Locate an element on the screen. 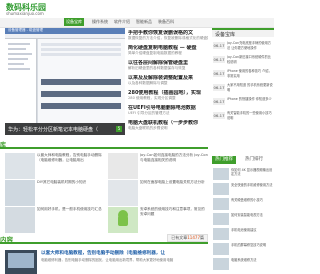 The height and width of the screenshot is (274, 320). headline-item: 手把手教你恢复误删误格的文 数据恢复的方法介绍，恢复被删除或格式化的硬盘数据 is located at coordinates (168, 35).